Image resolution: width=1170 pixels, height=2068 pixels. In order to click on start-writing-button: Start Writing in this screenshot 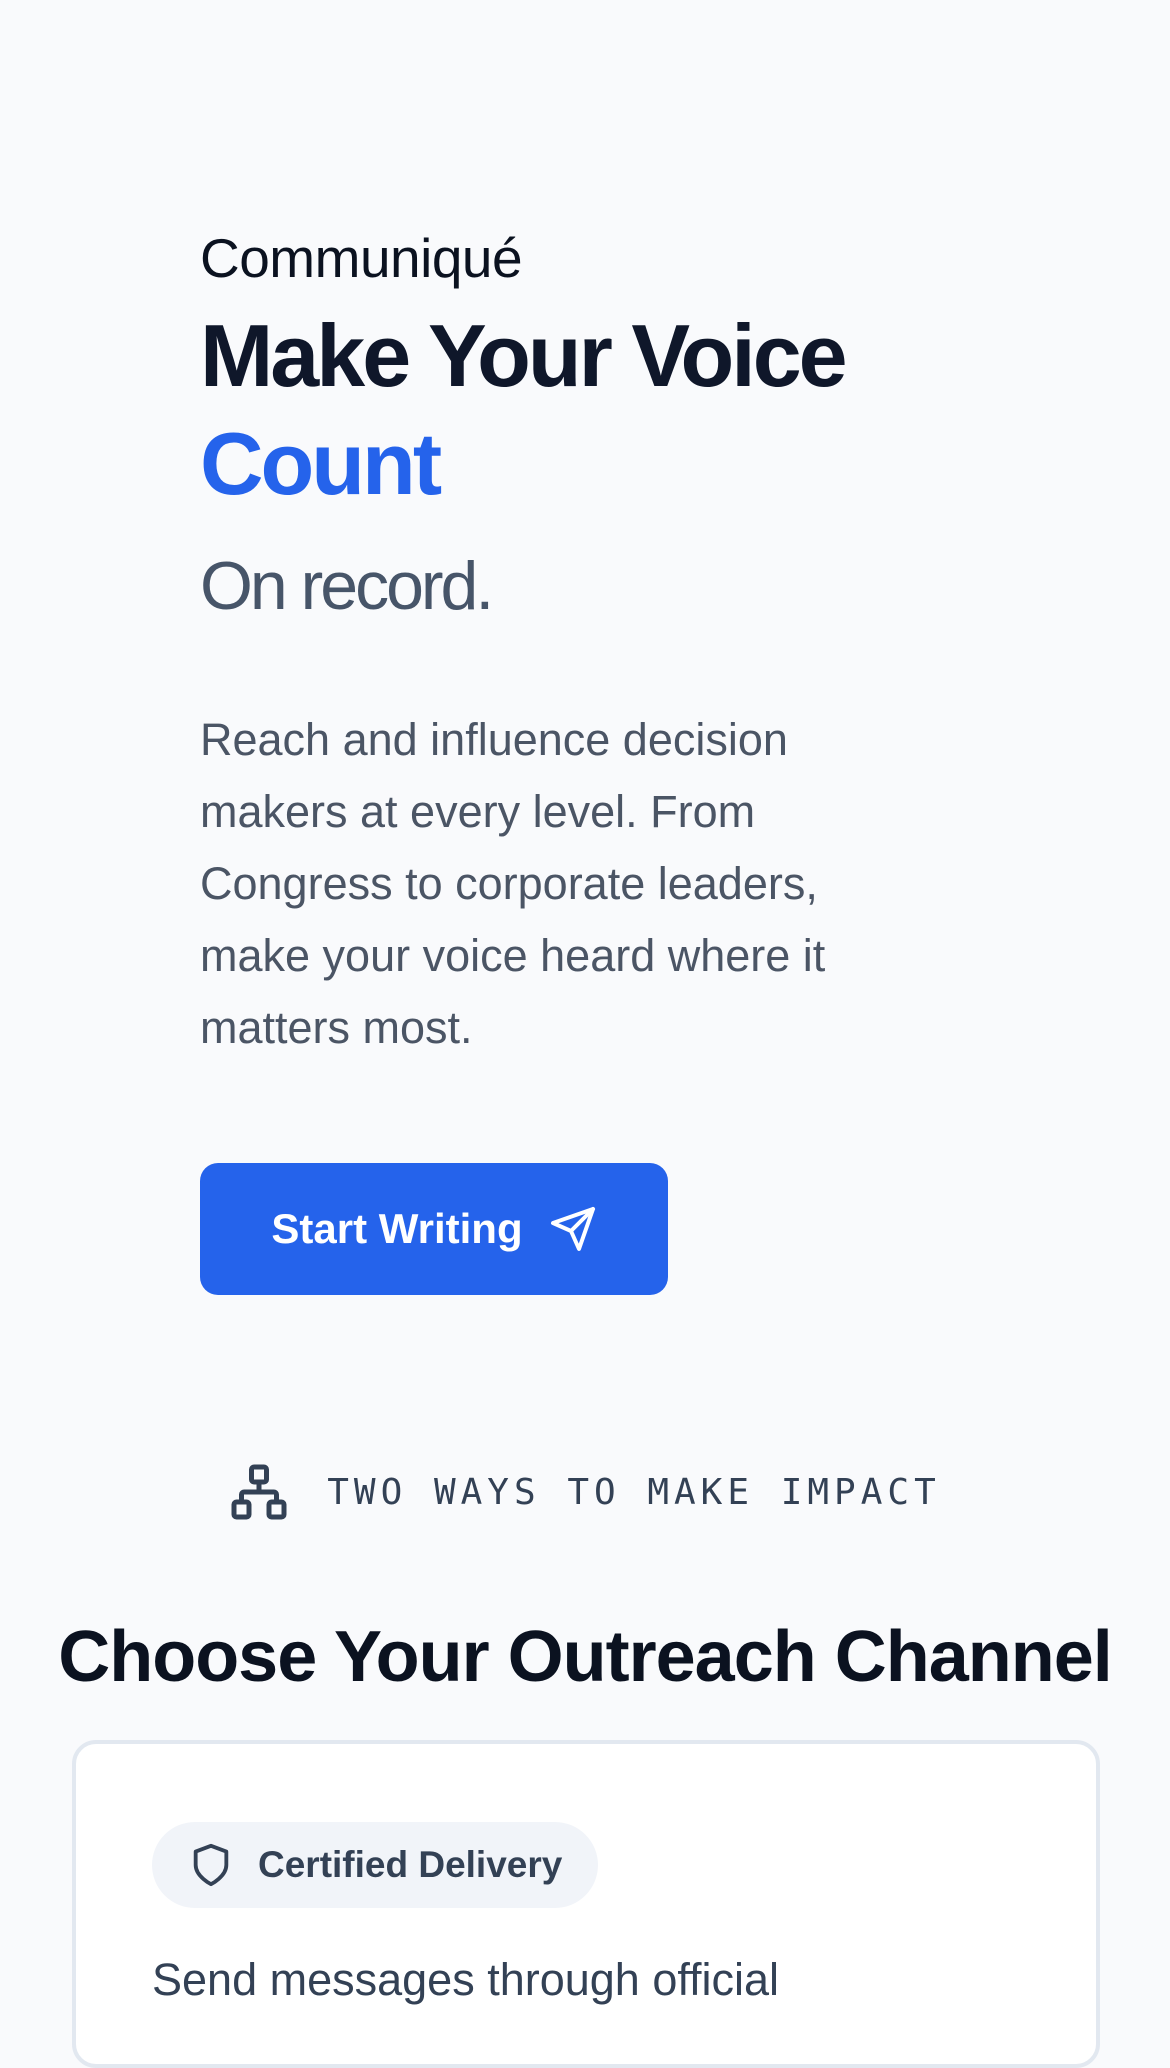, I will do `click(434, 1229)`.